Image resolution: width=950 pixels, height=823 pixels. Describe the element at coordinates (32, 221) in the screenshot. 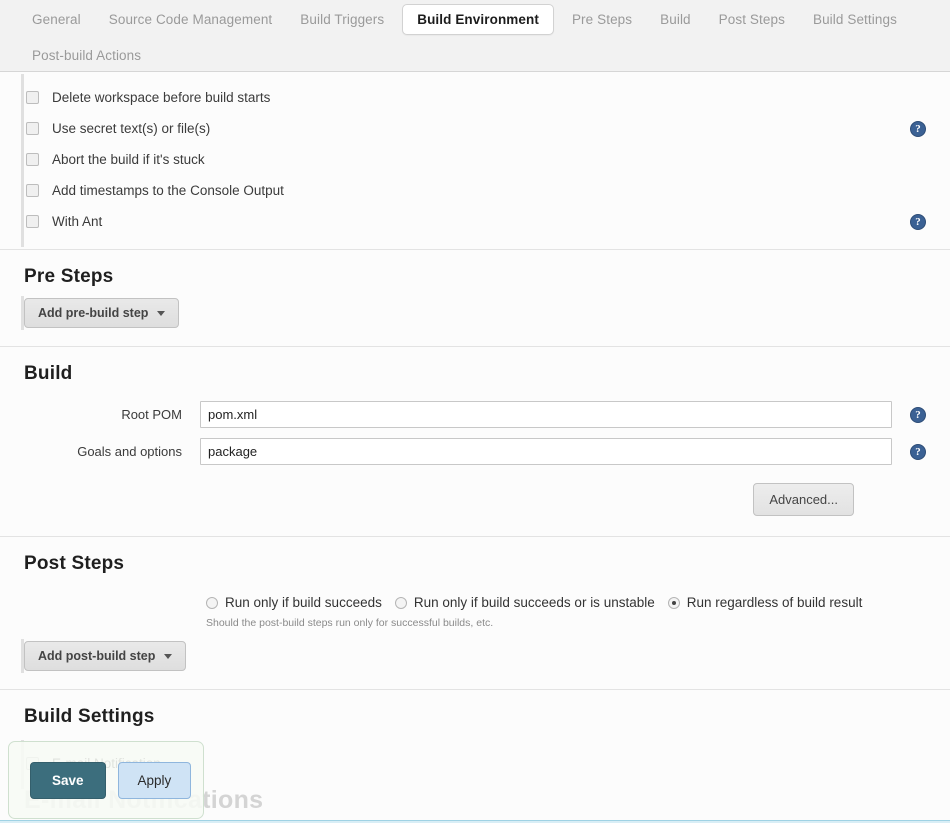

I see `with-ant-checkbox` at that location.